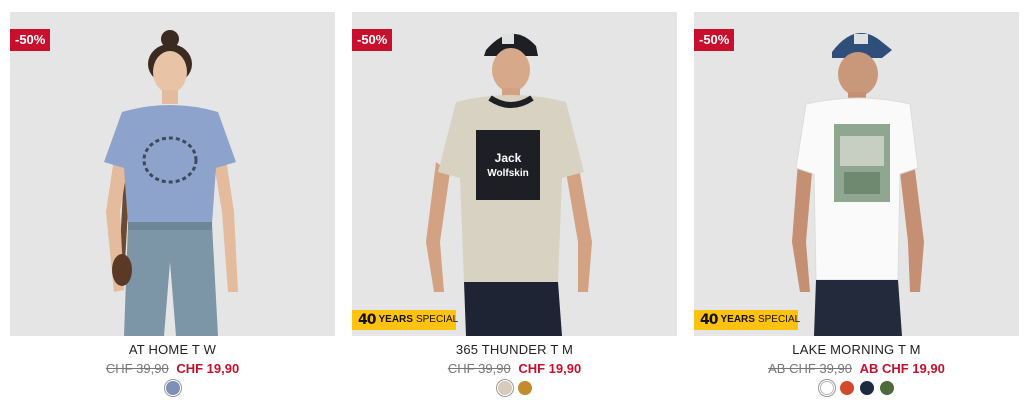  I want to click on svg-text: Wolfskin, so click(507, 173).